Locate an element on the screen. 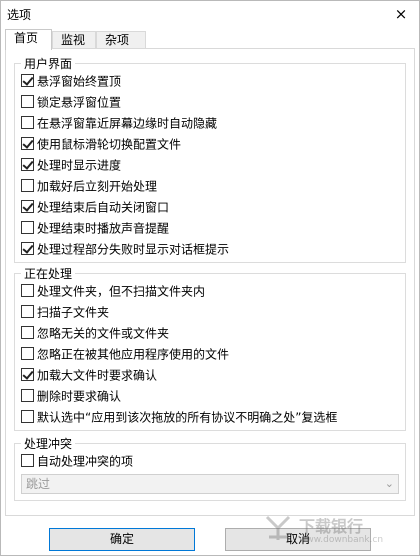 This screenshot has width=420, height=556. tab-misc: 杂项 is located at coordinates (121, 40).